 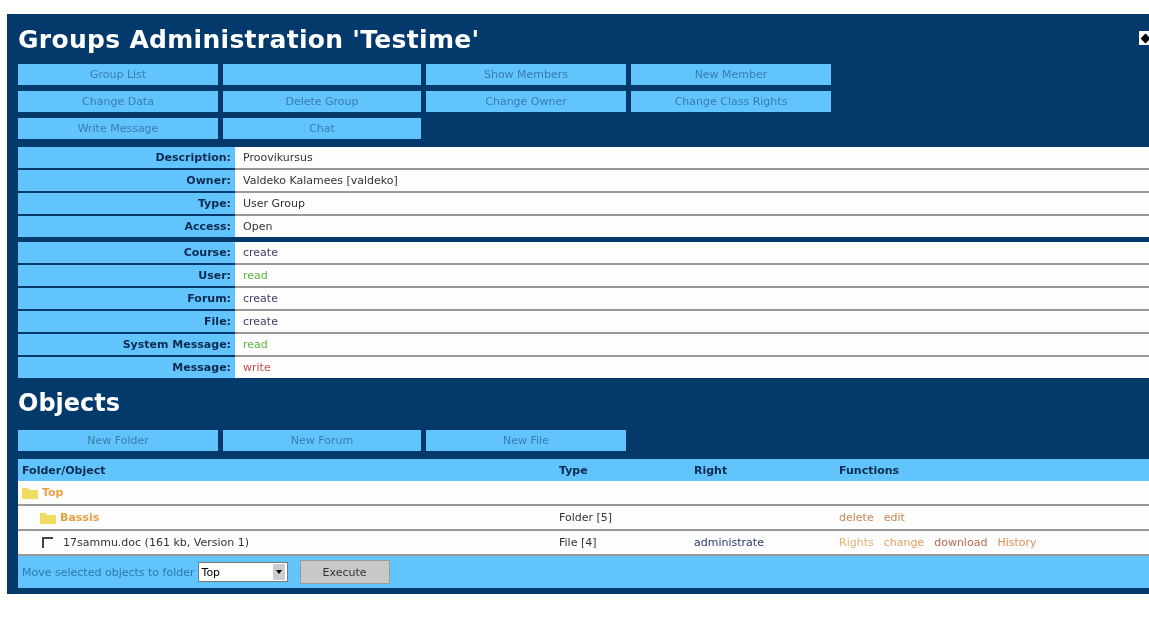 What do you see at coordinates (731, 74) in the screenshot?
I see `nav-button: New Member` at bounding box center [731, 74].